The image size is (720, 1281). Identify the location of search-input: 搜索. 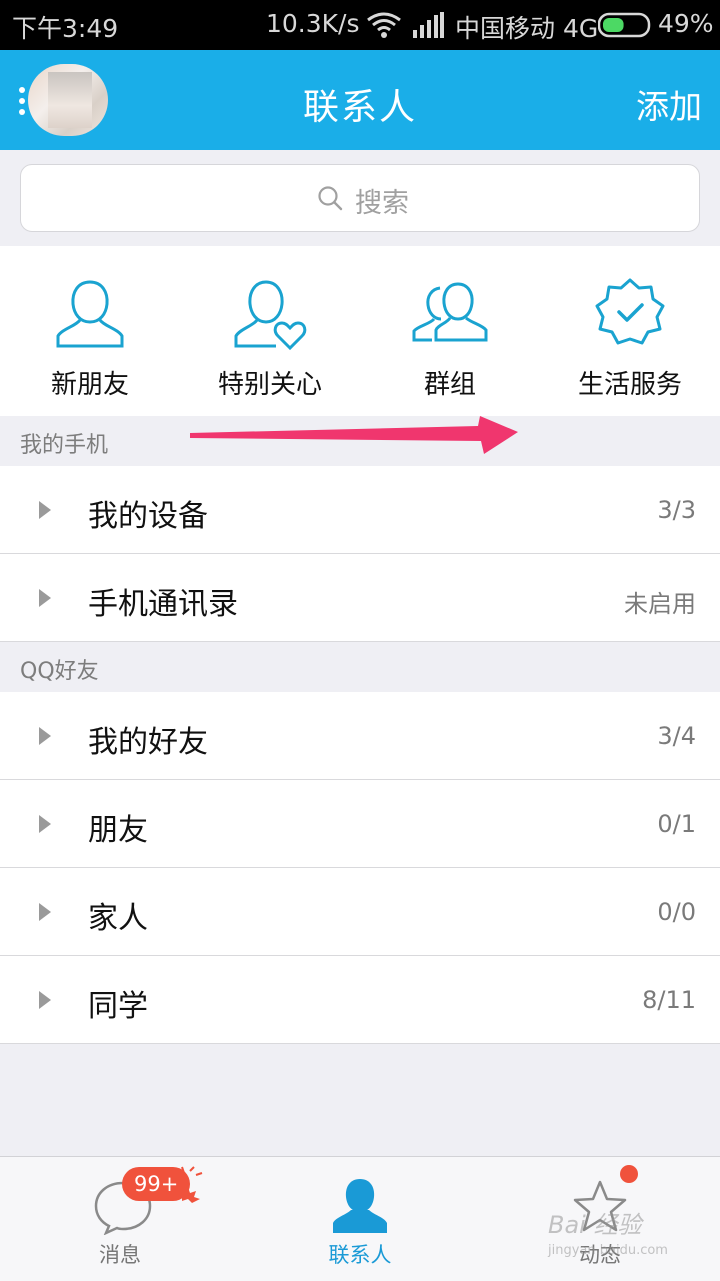
(360, 198).